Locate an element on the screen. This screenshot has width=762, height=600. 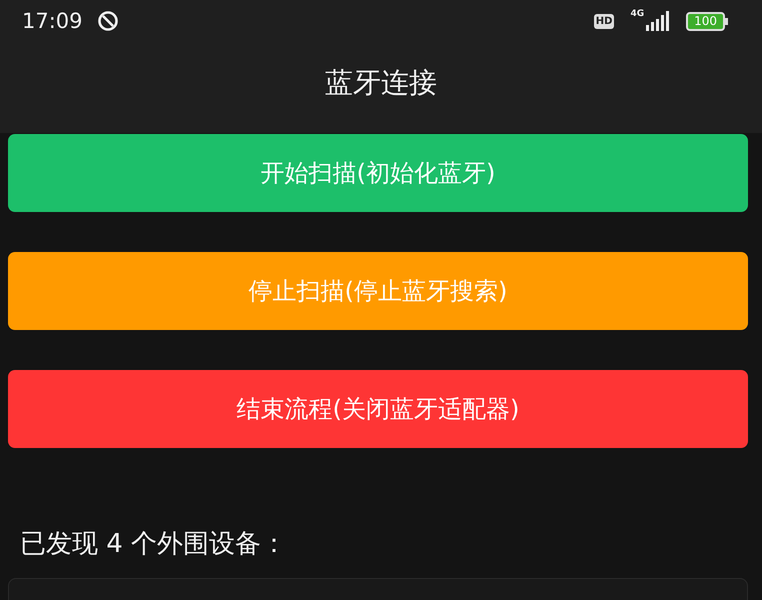
network-type: 4G is located at coordinates (637, 14).